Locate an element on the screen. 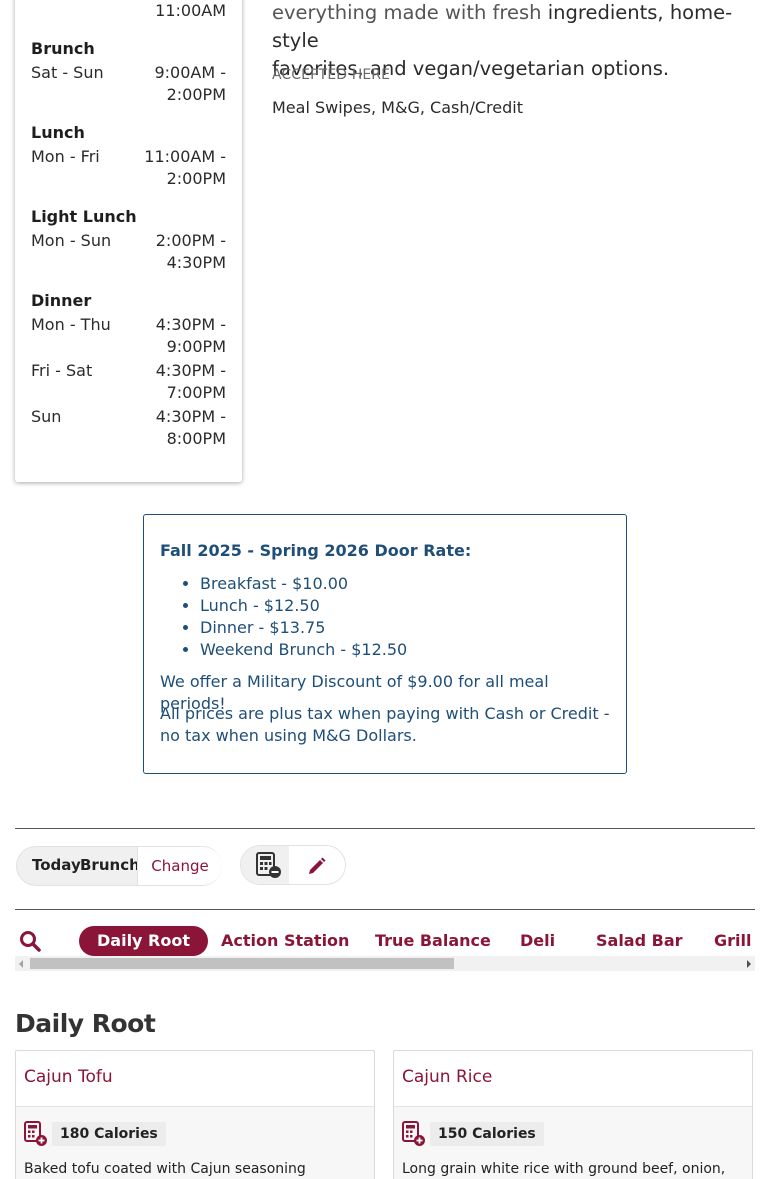 The height and width of the screenshot is (1179, 770). menu-item-header: Cajun Rice is located at coordinates (573, 1079).